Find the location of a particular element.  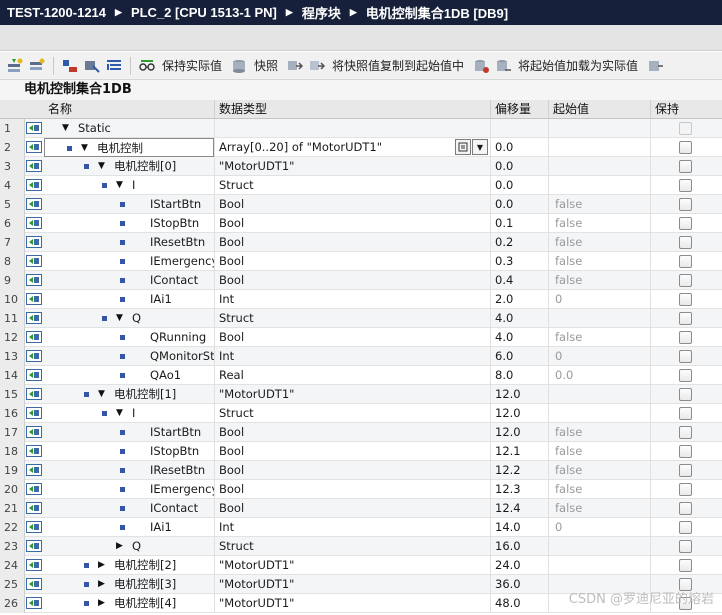

name-cell: ▼ 电机控制[0] is located at coordinates (129, 166).